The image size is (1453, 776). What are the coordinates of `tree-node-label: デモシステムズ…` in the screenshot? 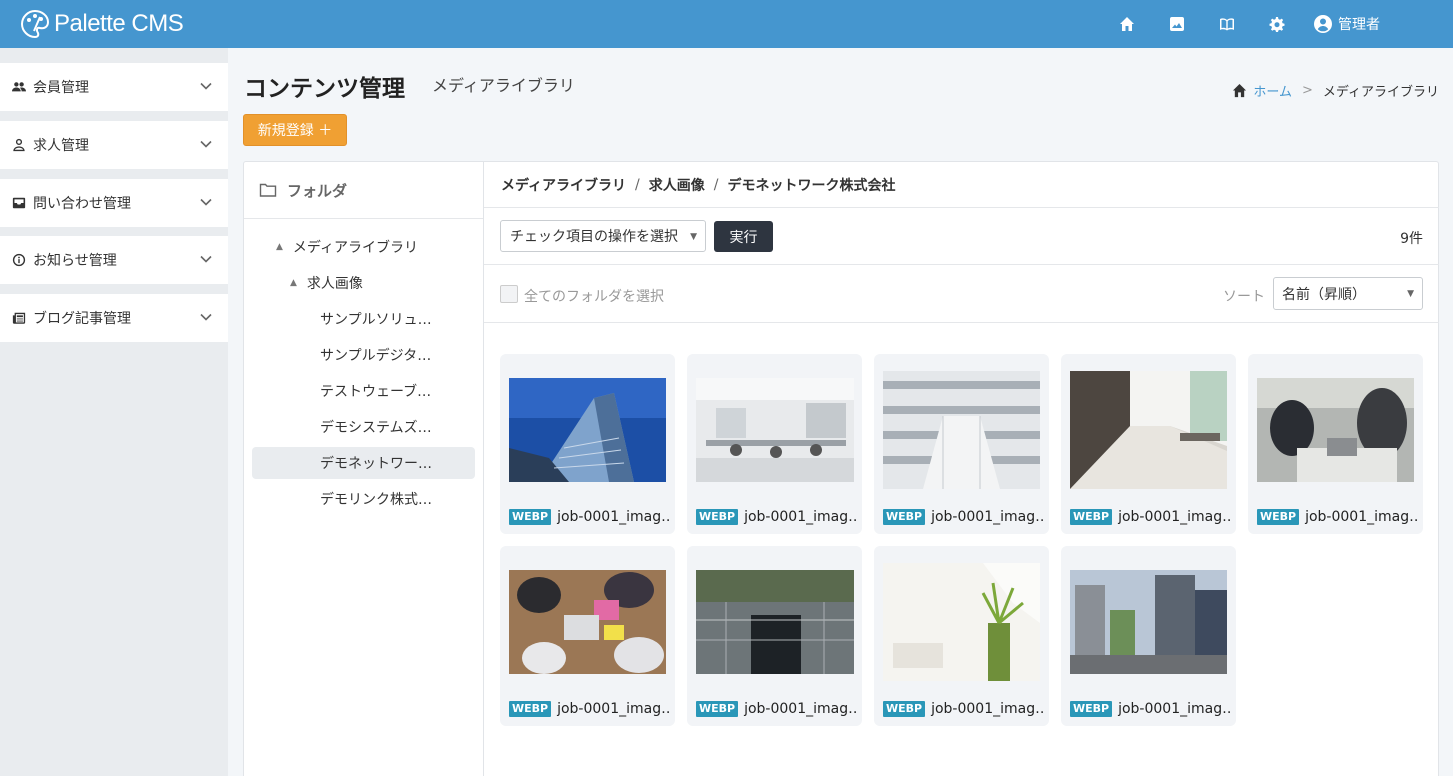 It's located at (376, 428).